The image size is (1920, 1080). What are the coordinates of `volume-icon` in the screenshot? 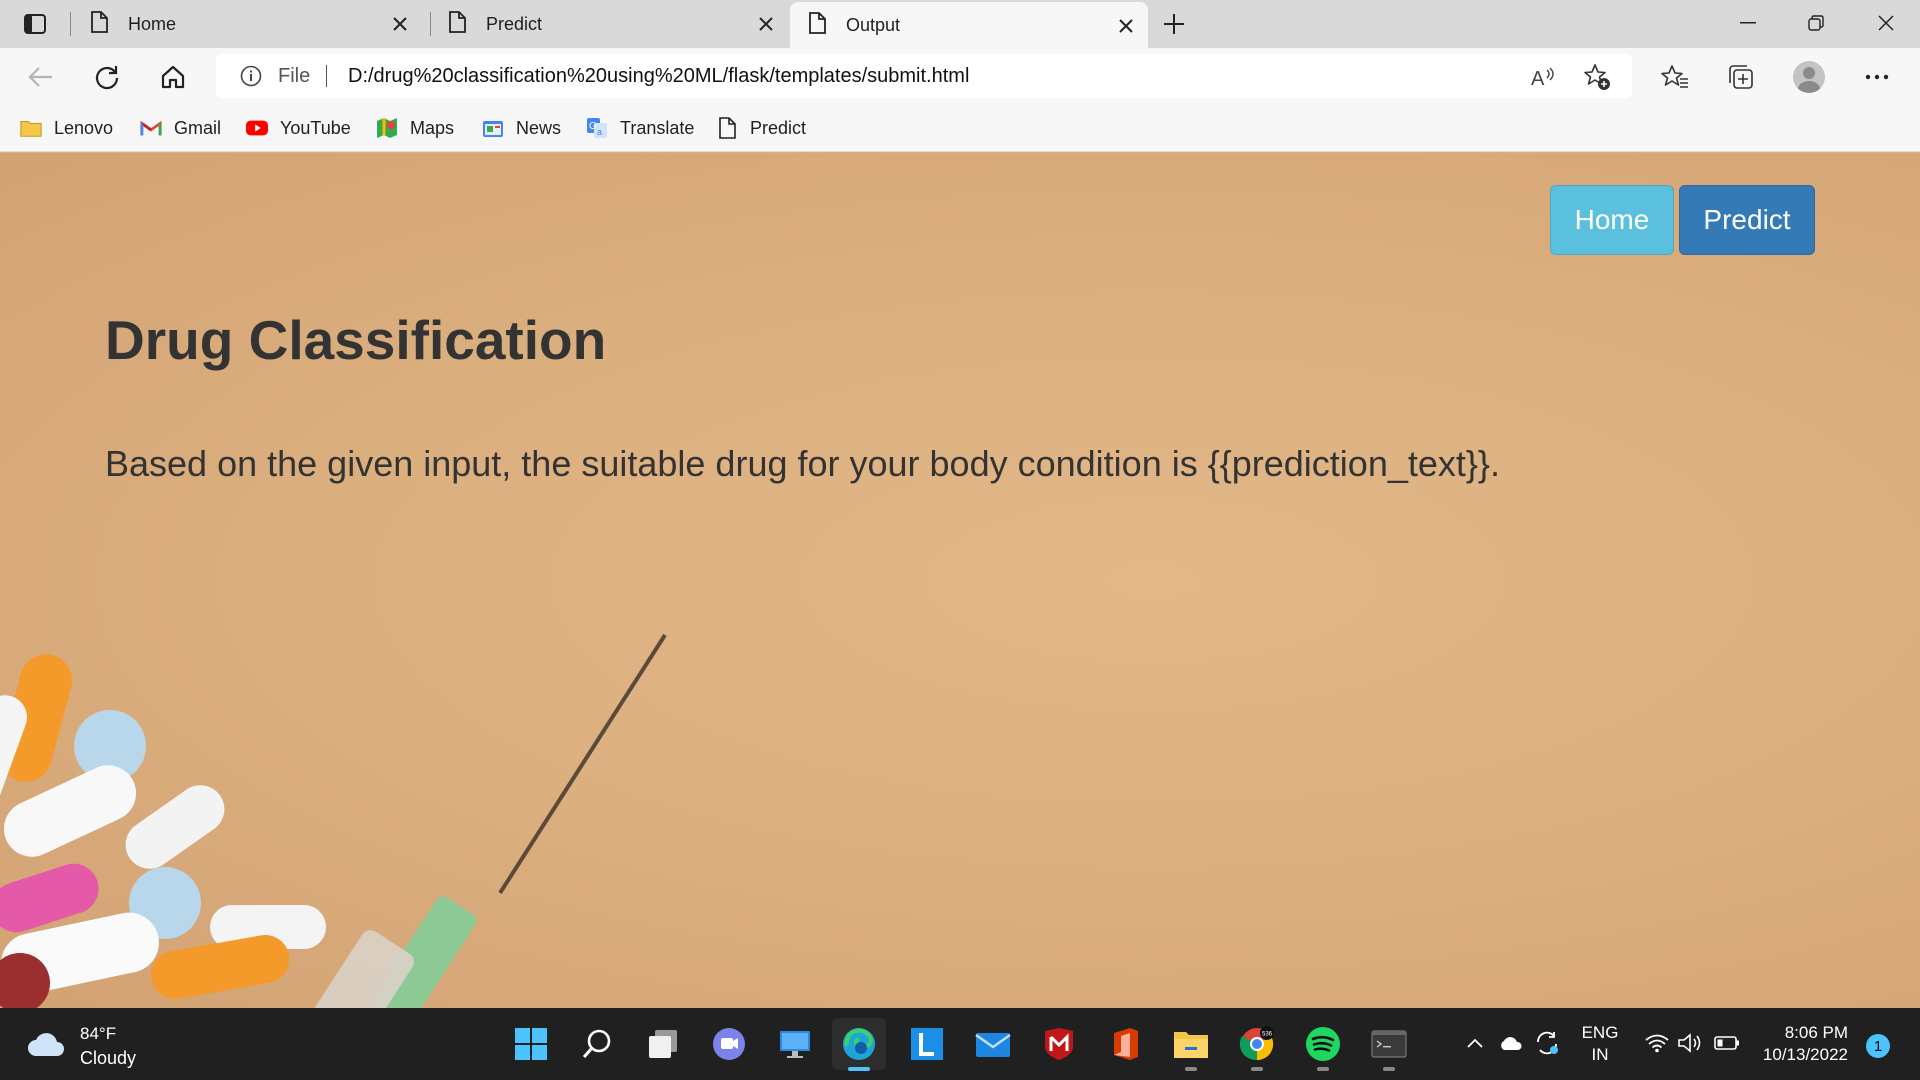 It's located at (1691, 1043).